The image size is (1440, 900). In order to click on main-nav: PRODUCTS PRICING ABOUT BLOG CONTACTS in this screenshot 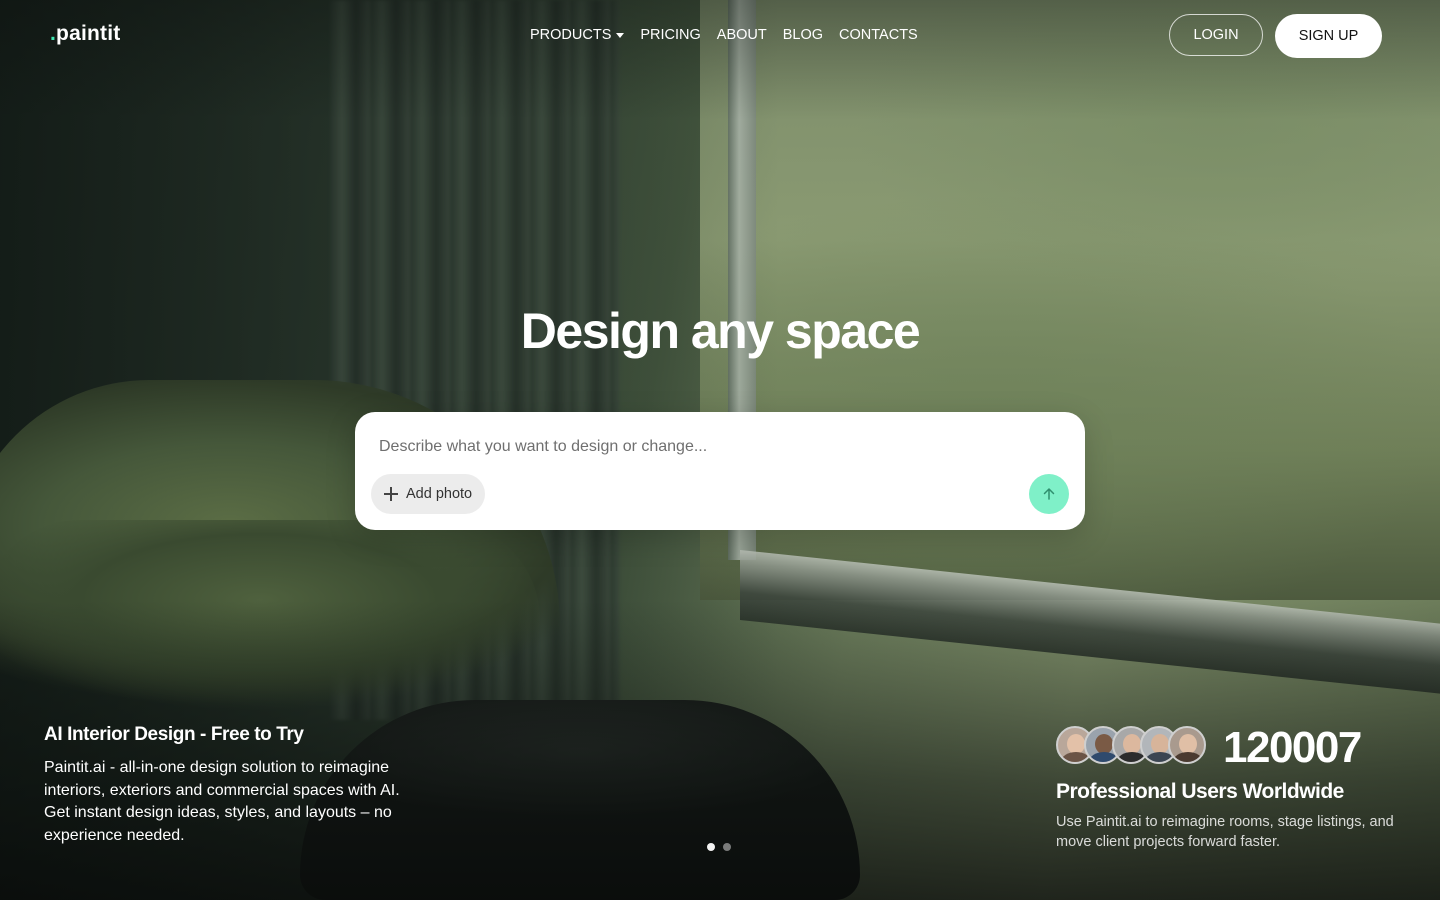, I will do `click(724, 35)`.